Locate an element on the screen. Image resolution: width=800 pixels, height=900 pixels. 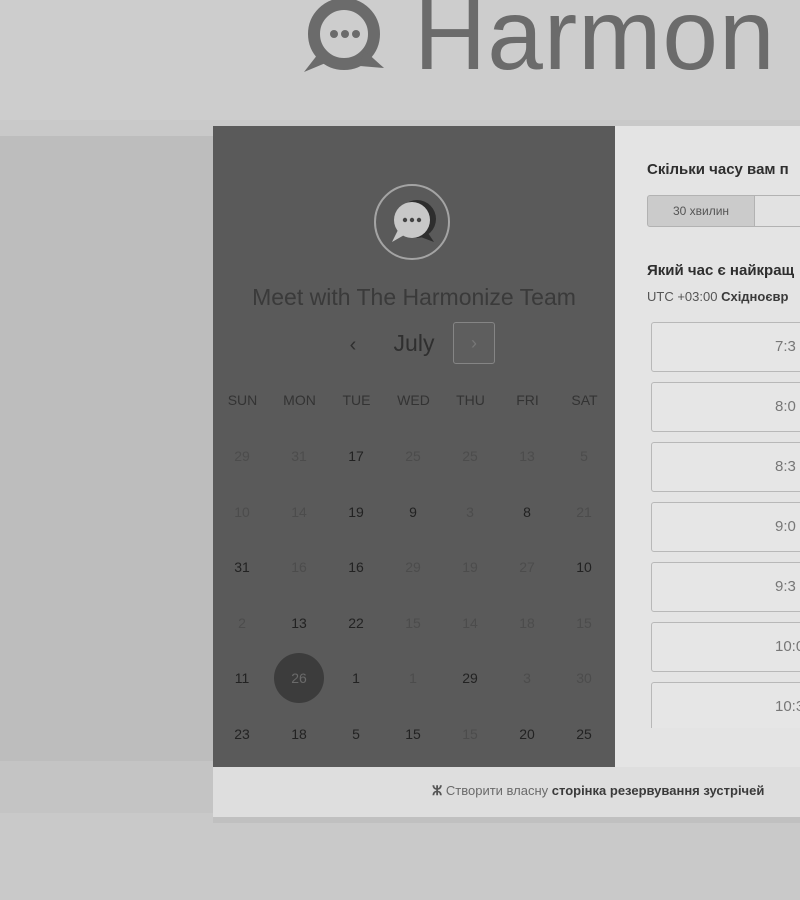
meeting-title: Meet with The Harmonize Team is located at coordinates (414, 297).